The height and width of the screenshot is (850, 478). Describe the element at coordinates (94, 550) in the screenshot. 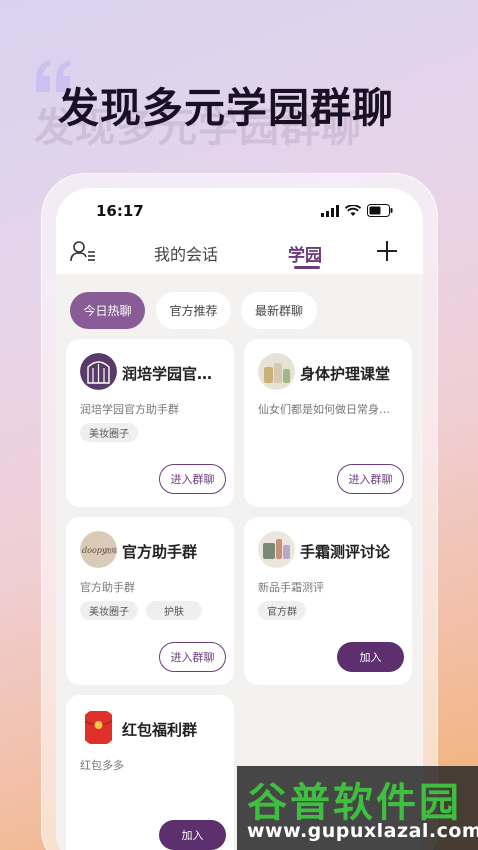

I see `svg-text: doopy` at that location.